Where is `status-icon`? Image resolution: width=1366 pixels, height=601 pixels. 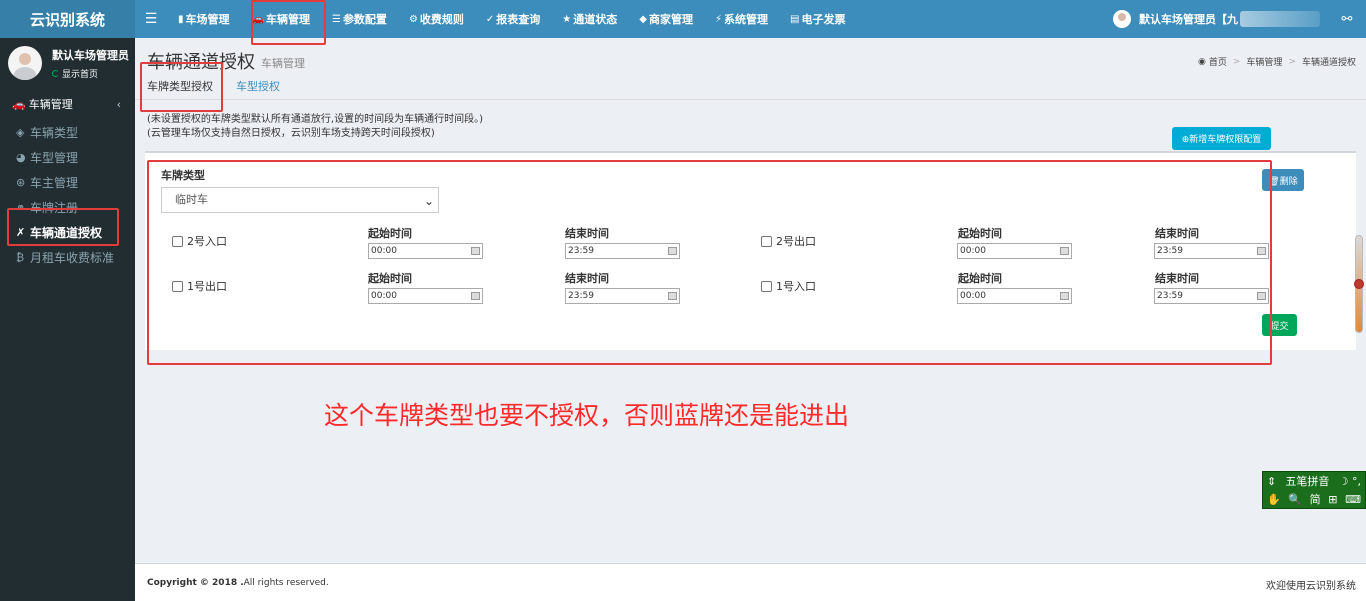
status-icon is located at coordinates (55, 73).